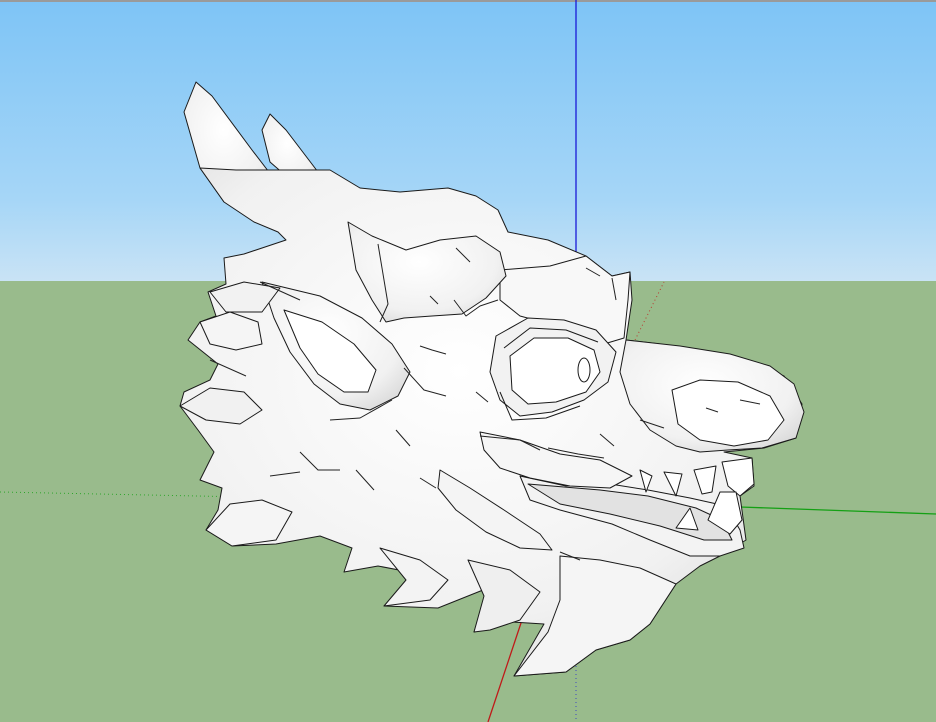 The image size is (936, 722). Describe the element at coordinates (584, 370) in the screenshot. I see `eye-icon` at that location.